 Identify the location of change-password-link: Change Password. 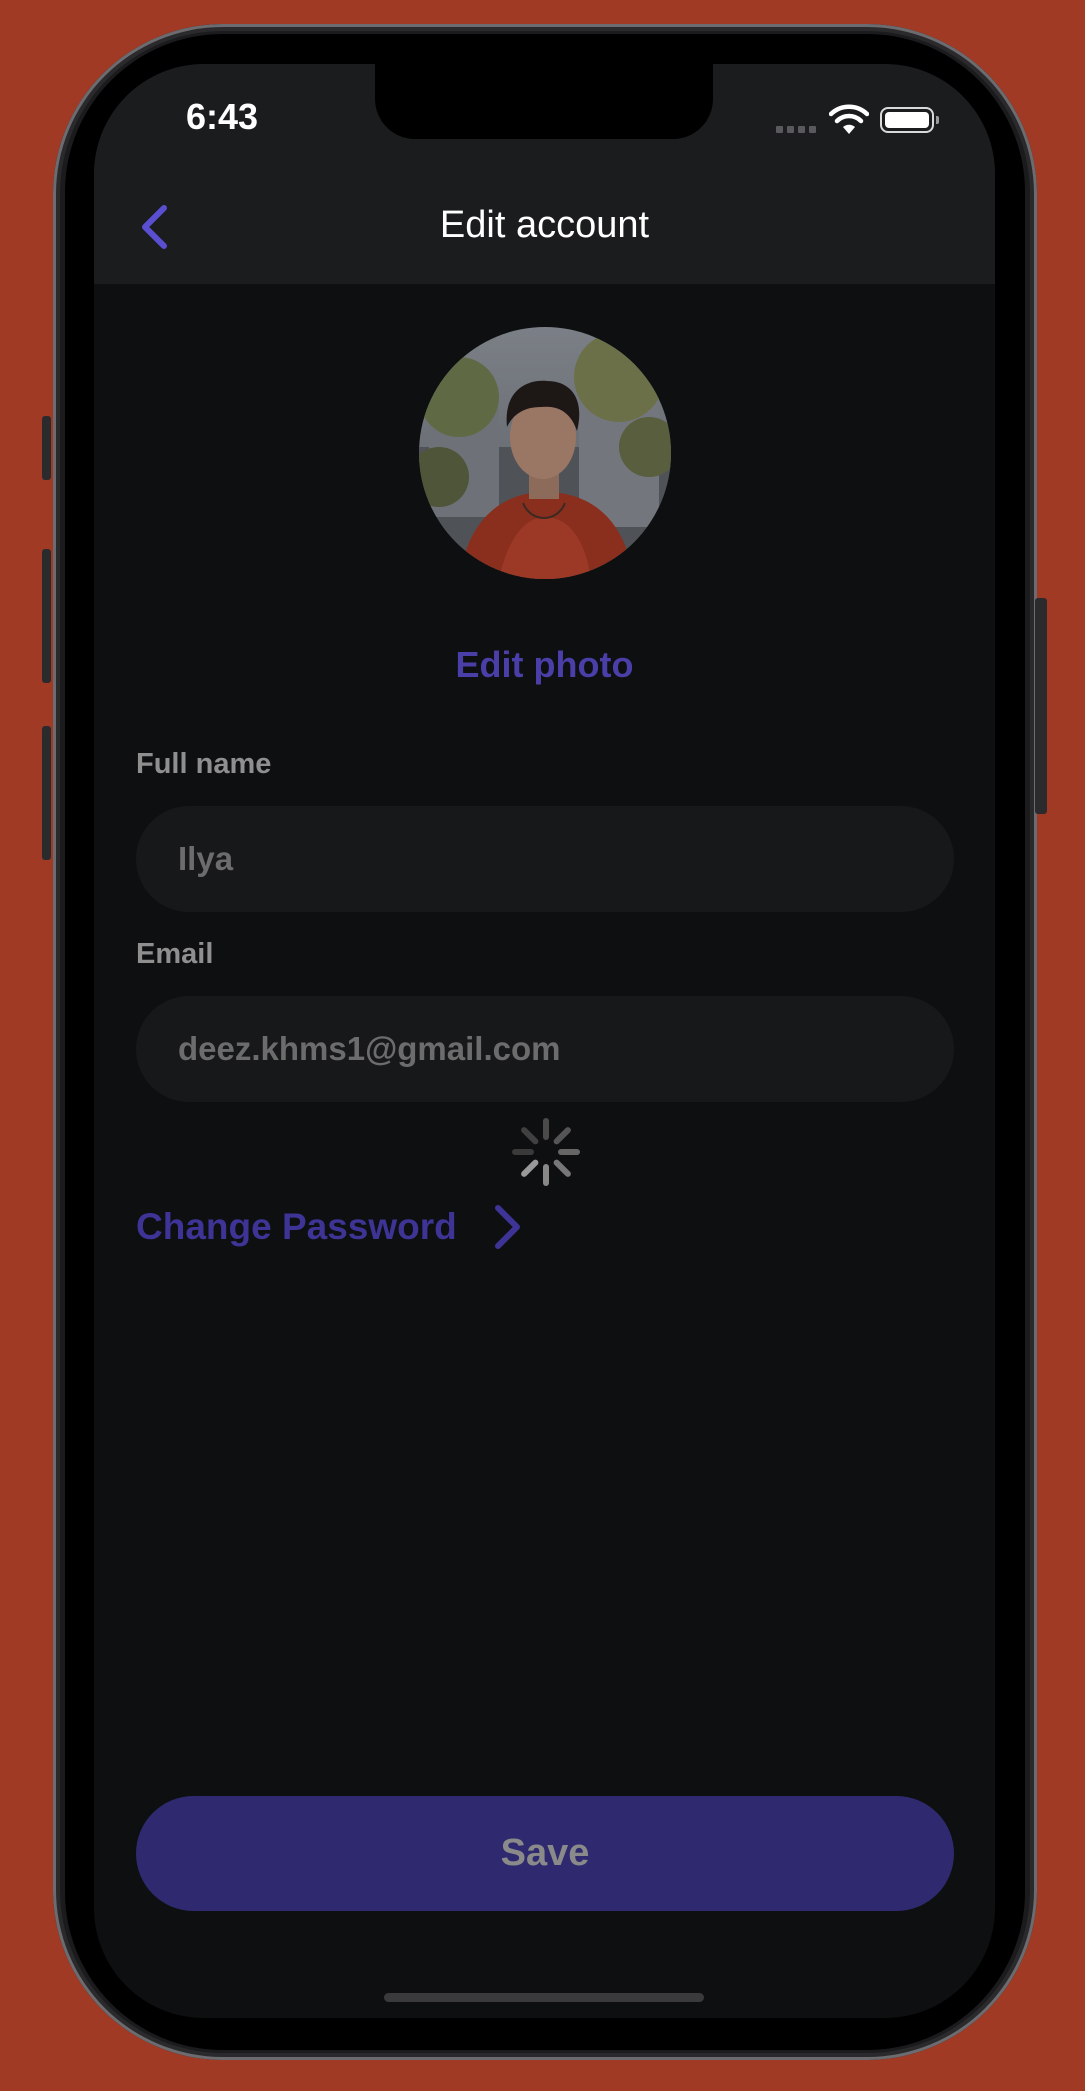
(329, 1227).